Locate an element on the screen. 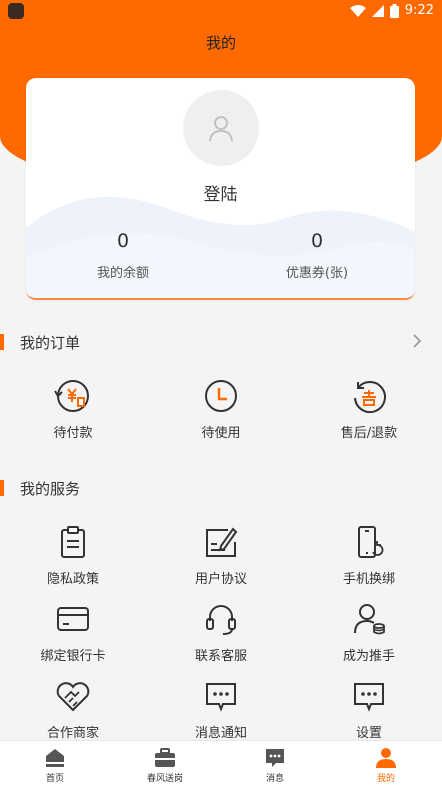 The image size is (442, 800). balance-stat: 0 我的余额 is located at coordinates (123, 255).